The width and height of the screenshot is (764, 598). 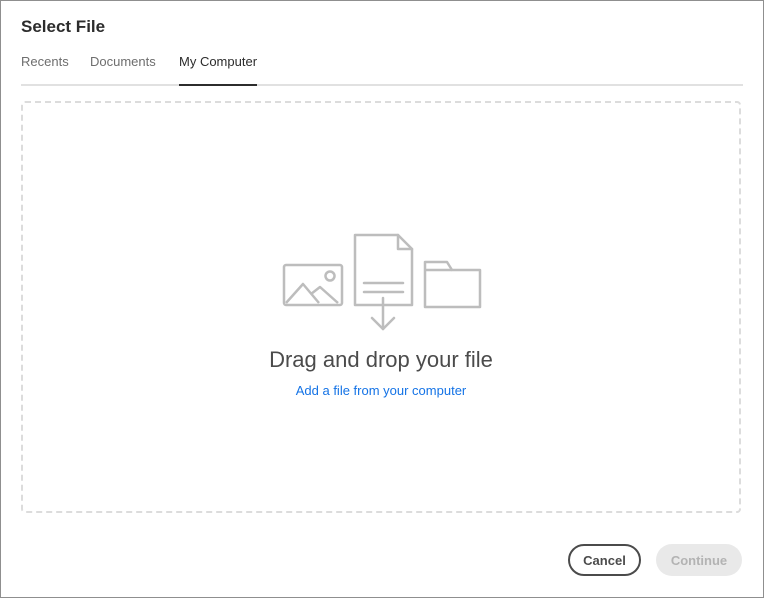 I want to click on tab-documents: Documents, so click(x=123, y=70).